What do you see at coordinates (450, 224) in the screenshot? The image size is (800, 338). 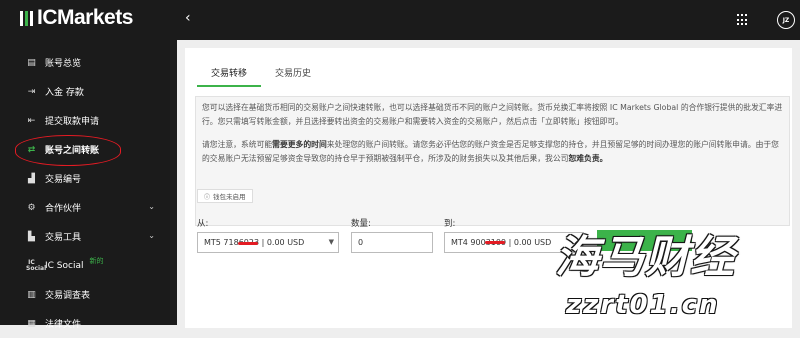 I see `to-label: 到:` at bounding box center [450, 224].